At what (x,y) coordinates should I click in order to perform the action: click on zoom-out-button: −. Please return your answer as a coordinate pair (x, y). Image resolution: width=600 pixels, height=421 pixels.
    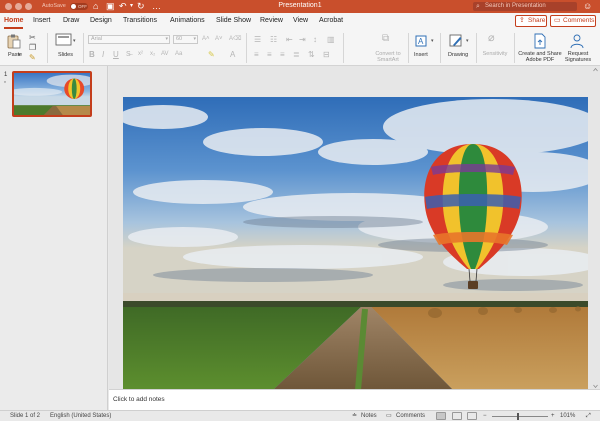
    Looking at the image, I should click on (485, 416).